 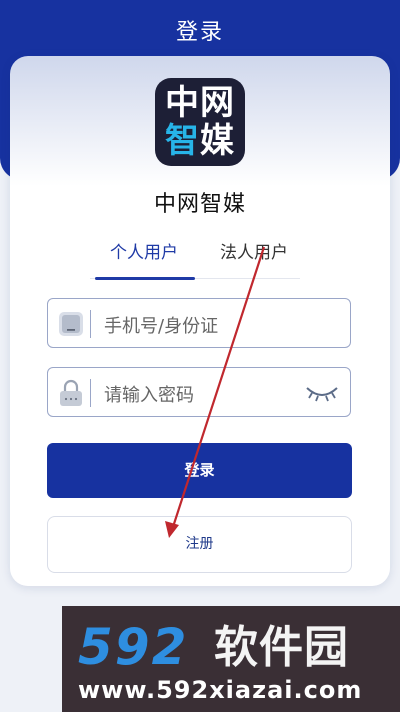 I want to click on app-logo: 中网 智媒, so click(x=200, y=122).